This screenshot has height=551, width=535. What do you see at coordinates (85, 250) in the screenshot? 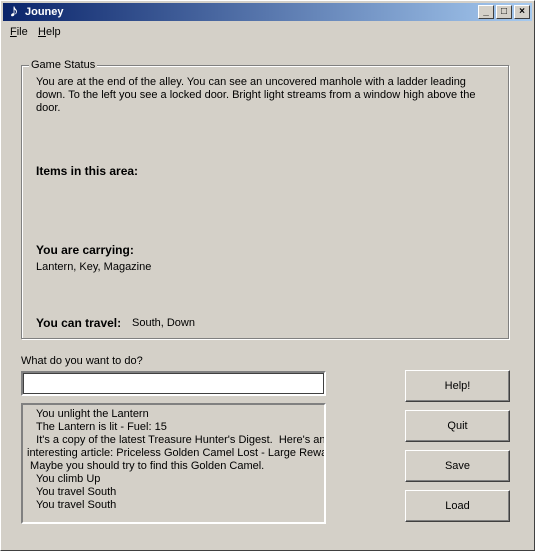
I see `carrying-heading: You are carrying:` at bounding box center [85, 250].